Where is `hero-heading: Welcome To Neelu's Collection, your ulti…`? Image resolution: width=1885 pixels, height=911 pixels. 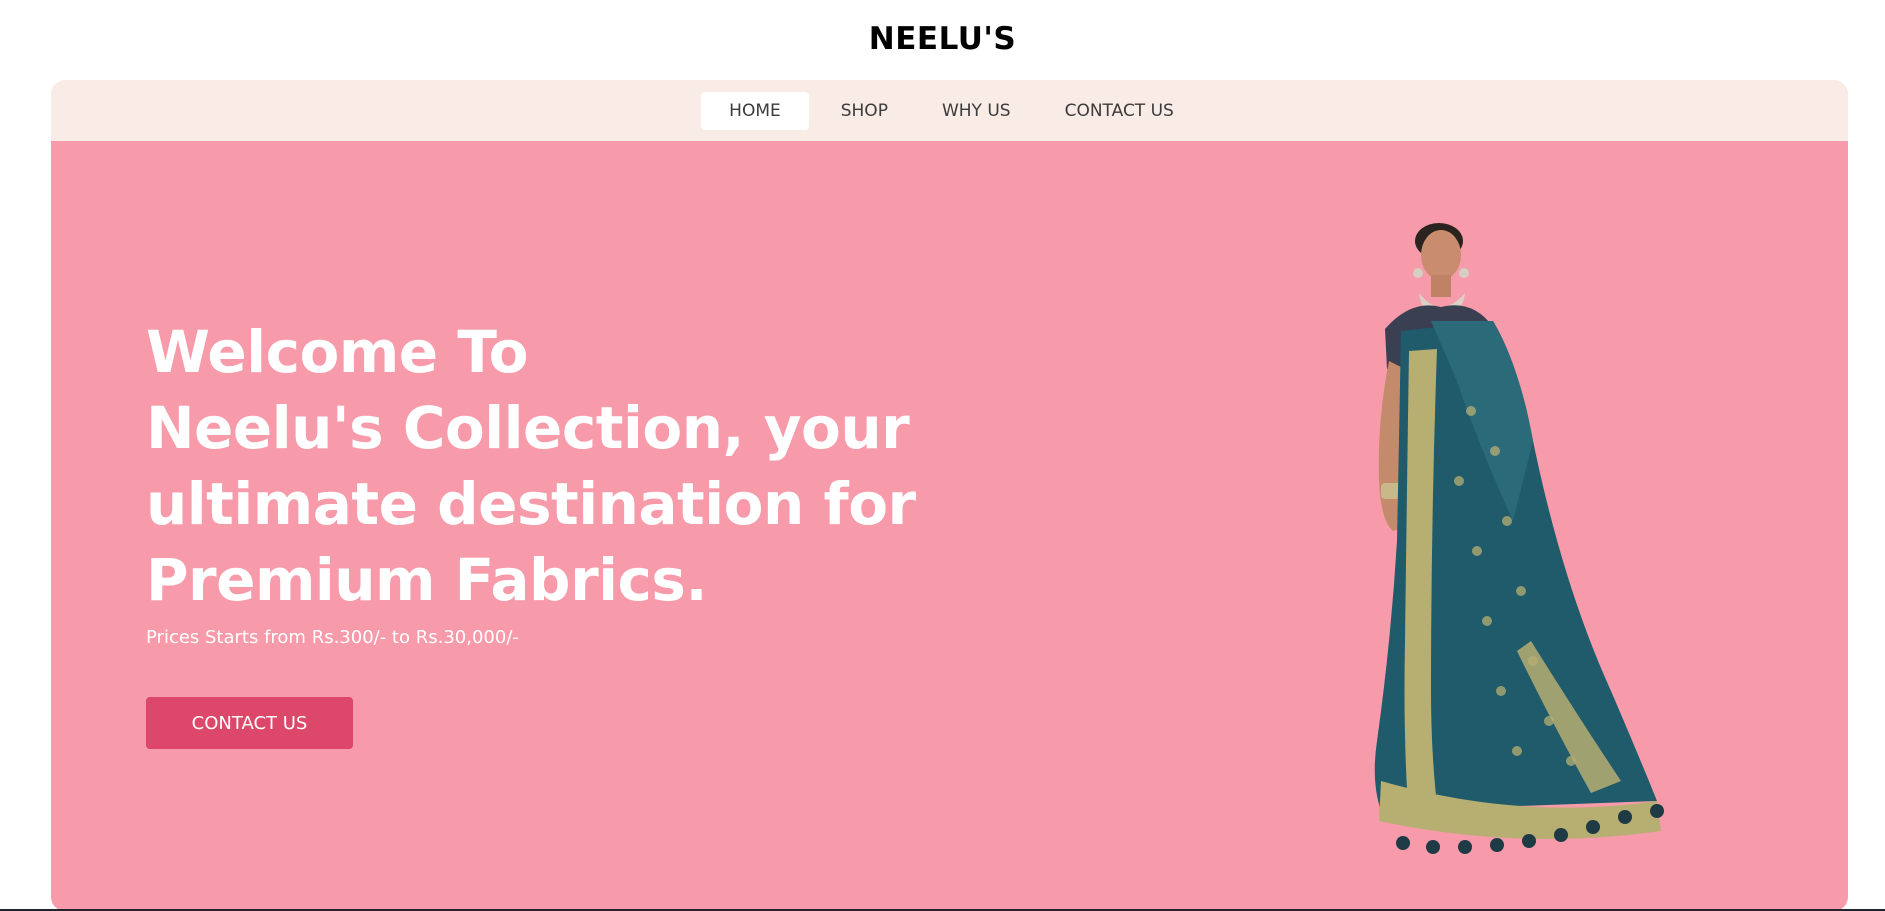 hero-heading: Welcome To Neelu's Collection, your ulti… is located at coordinates (556, 466).